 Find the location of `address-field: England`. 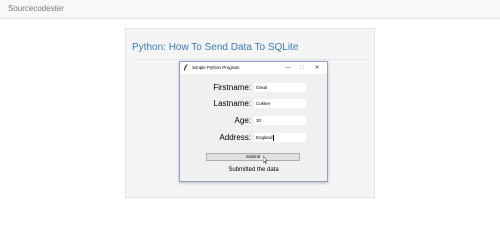

address-field: England is located at coordinates (280, 137).